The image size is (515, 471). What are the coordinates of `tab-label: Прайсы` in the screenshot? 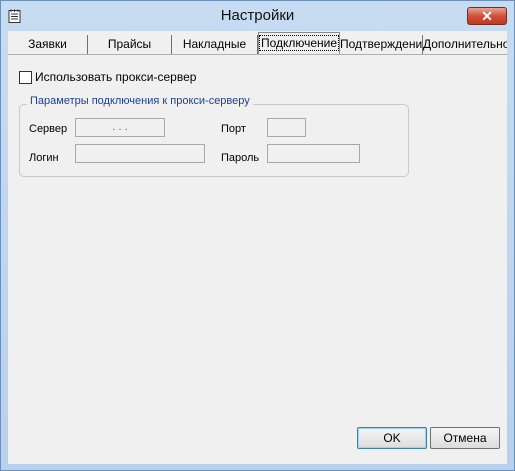 It's located at (129, 44).